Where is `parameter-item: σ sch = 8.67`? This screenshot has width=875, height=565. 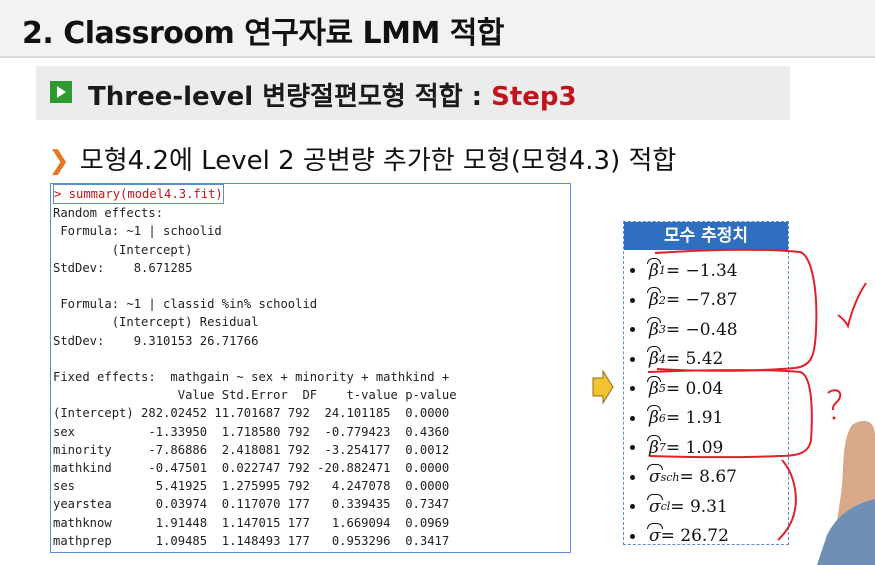 parameter-item: σ sch = 8.67 is located at coordinates (684, 478).